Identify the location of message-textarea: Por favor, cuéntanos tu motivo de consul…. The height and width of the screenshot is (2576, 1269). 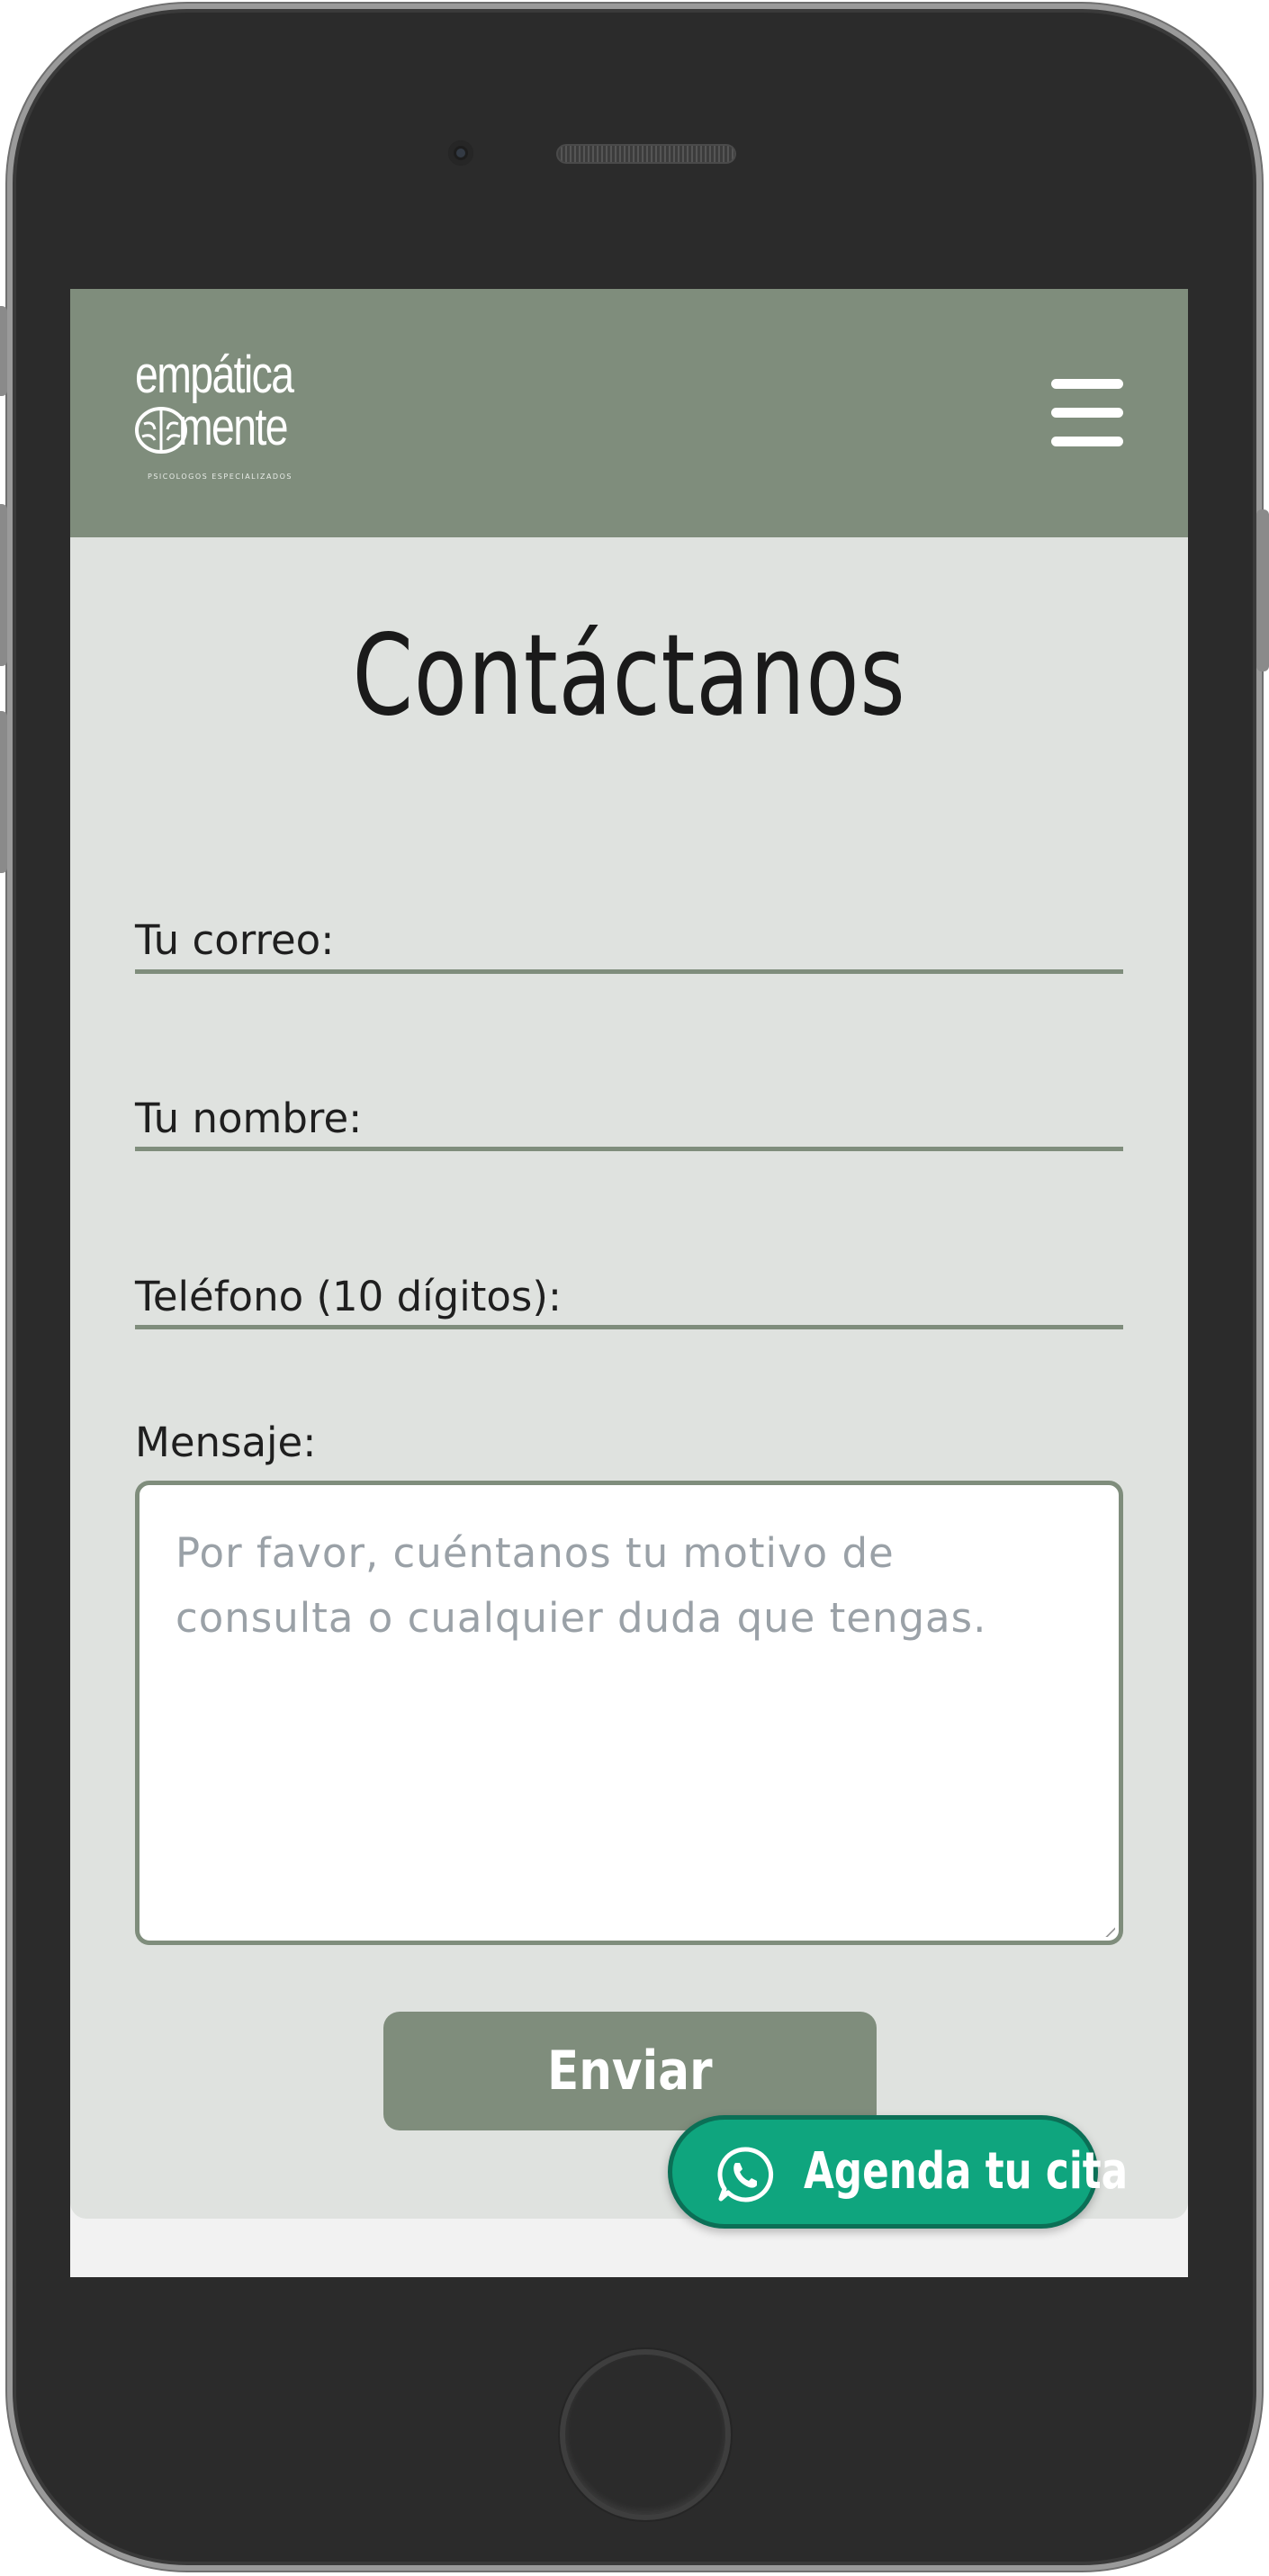
(629, 1713).